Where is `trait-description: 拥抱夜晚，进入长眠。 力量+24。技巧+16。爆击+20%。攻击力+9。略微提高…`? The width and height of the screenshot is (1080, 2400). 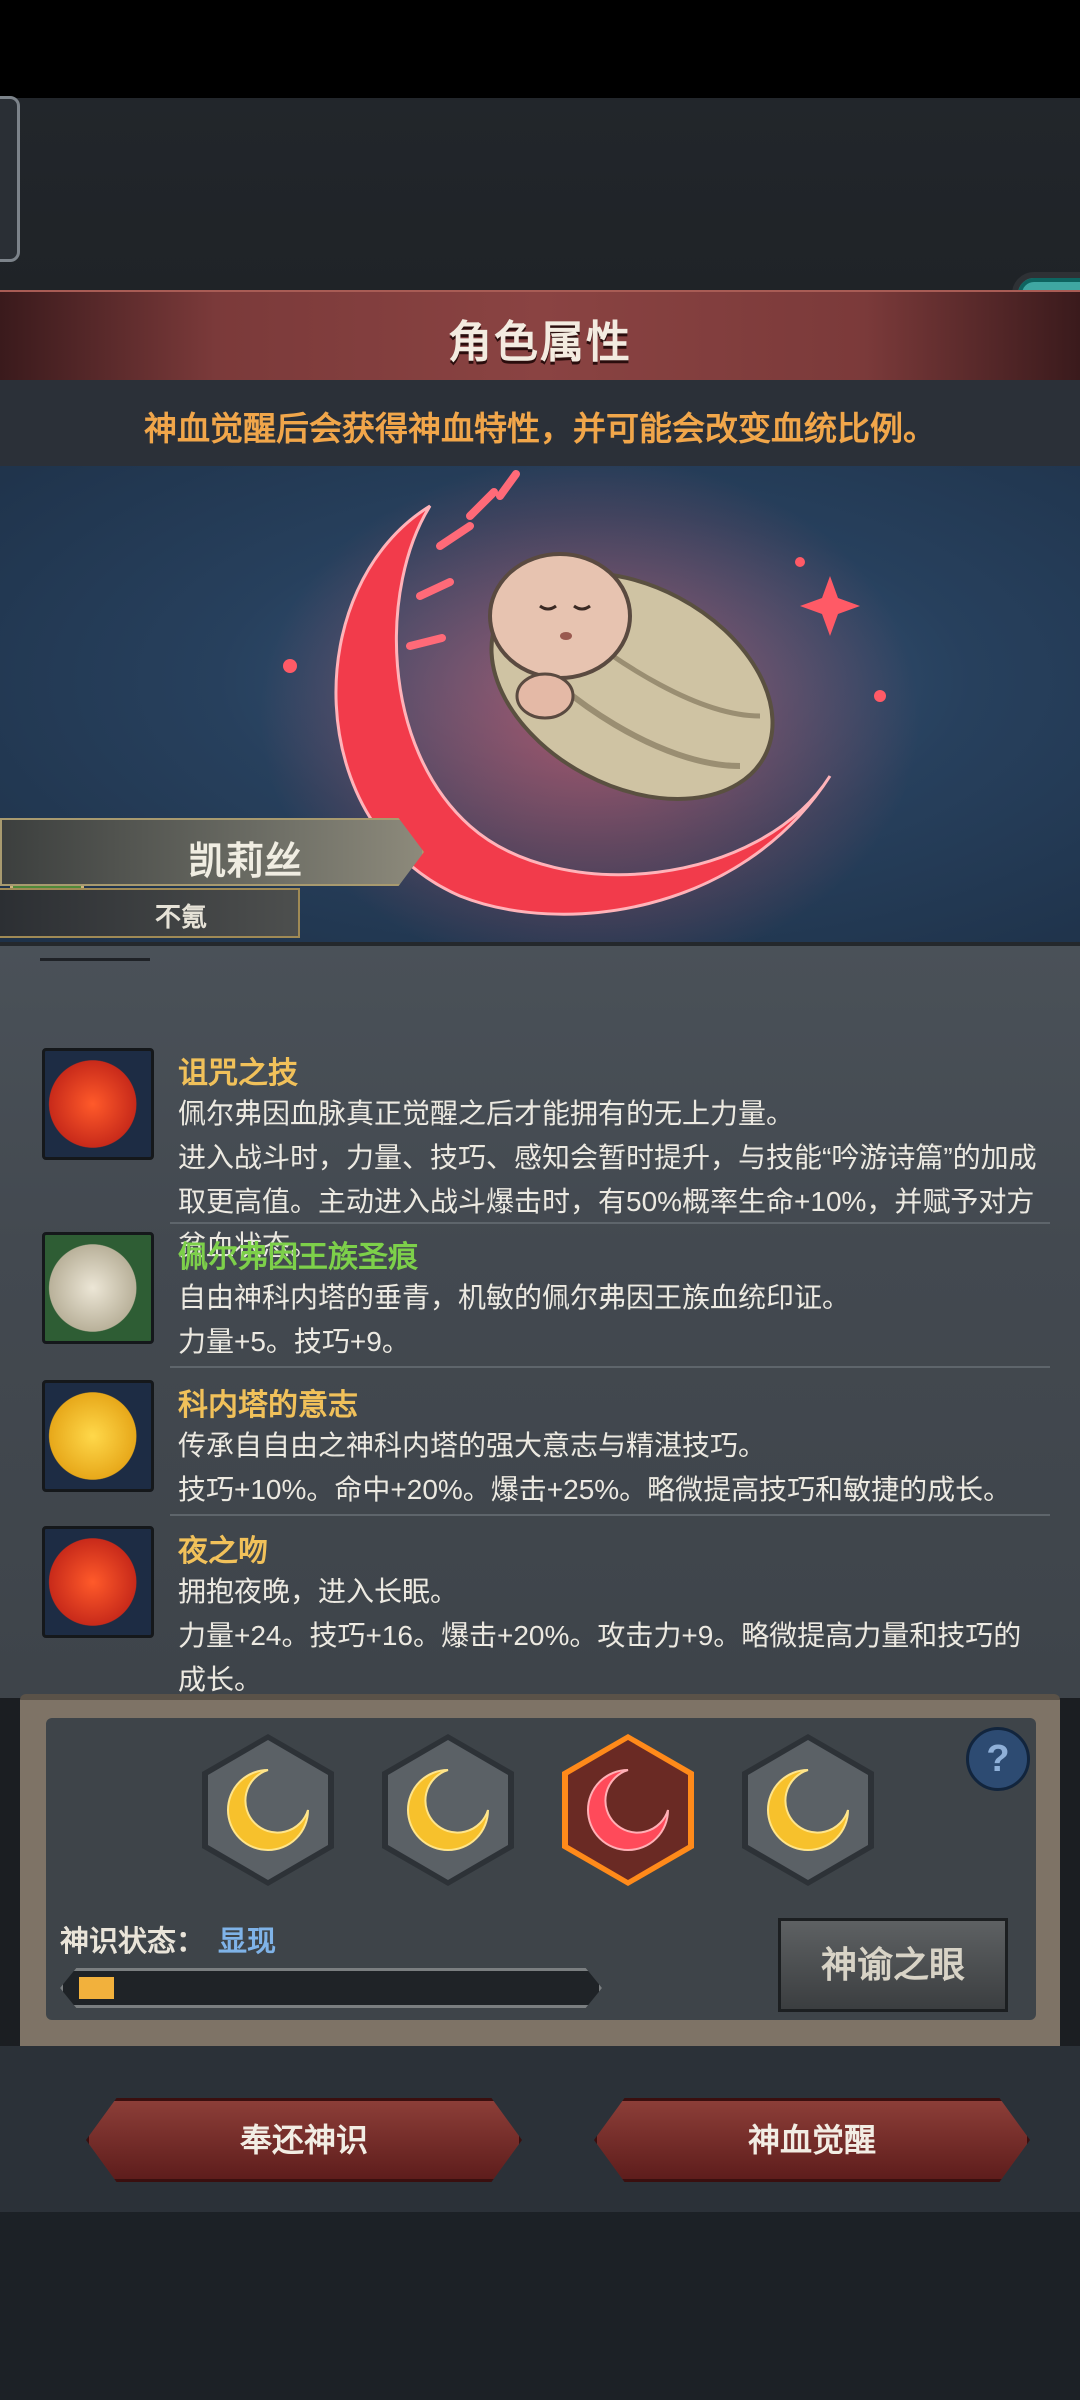 trait-description: 拥抱夜晚，进入长眠。 力量+24。技巧+16。爆击+20%。攻击力+9。略微提高… is located at coordinates (600, 1635).